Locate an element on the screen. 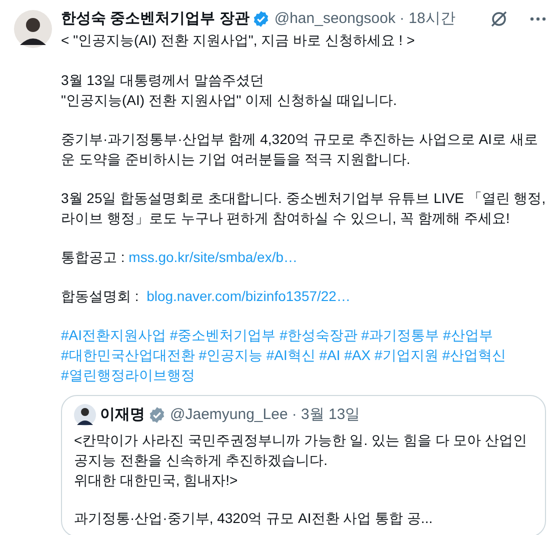 The height and width of the screenshot is (535, 560). author-name: 이재명 is located at coordinates (122, 415).